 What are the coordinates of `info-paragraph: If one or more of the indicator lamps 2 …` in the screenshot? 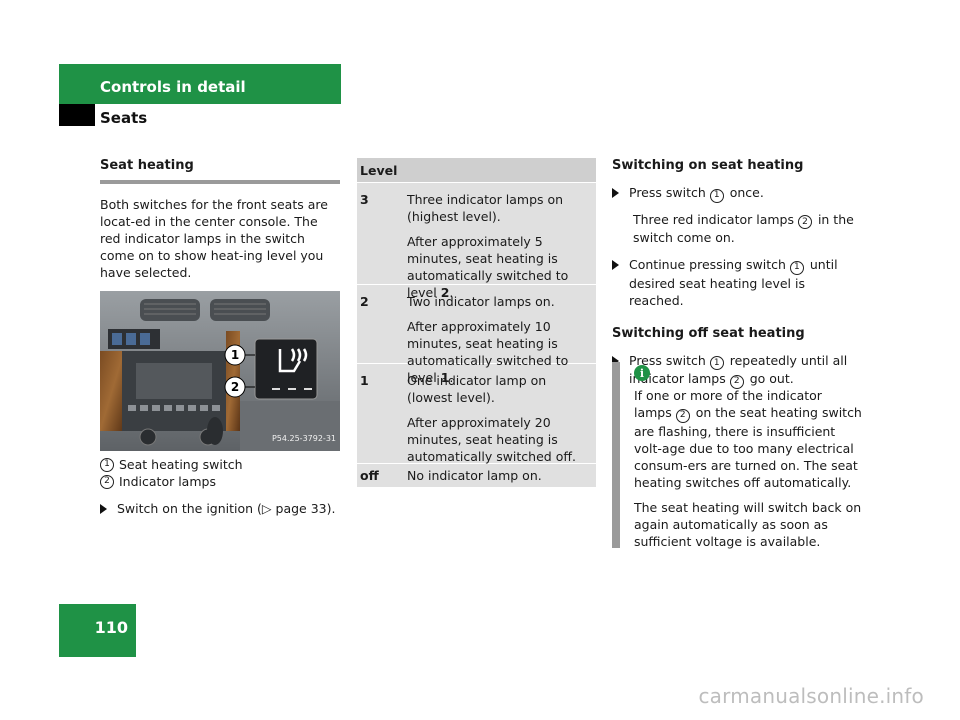 It's located at (748, 439).